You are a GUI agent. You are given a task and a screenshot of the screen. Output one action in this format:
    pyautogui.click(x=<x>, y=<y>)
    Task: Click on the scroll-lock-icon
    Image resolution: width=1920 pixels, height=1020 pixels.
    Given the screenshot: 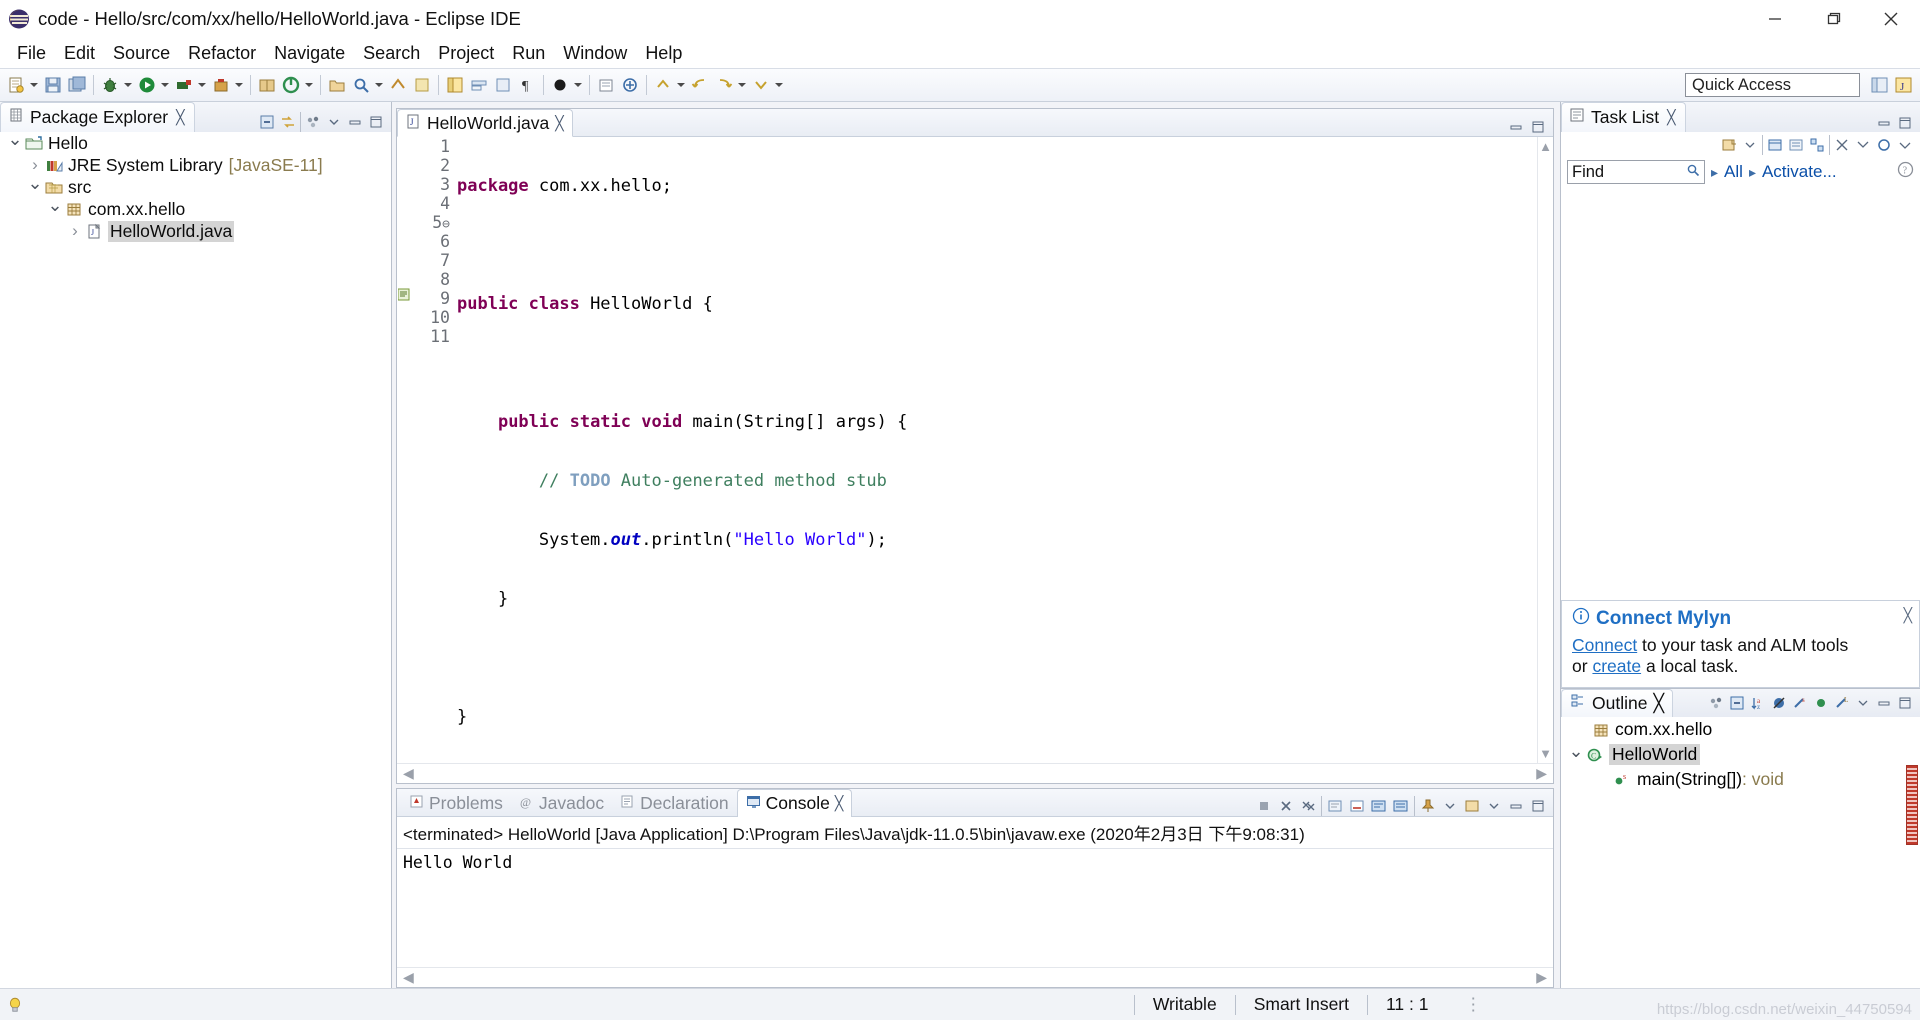 What is the action you would take?
    pyautogui.click(x=1357, y=806)
    